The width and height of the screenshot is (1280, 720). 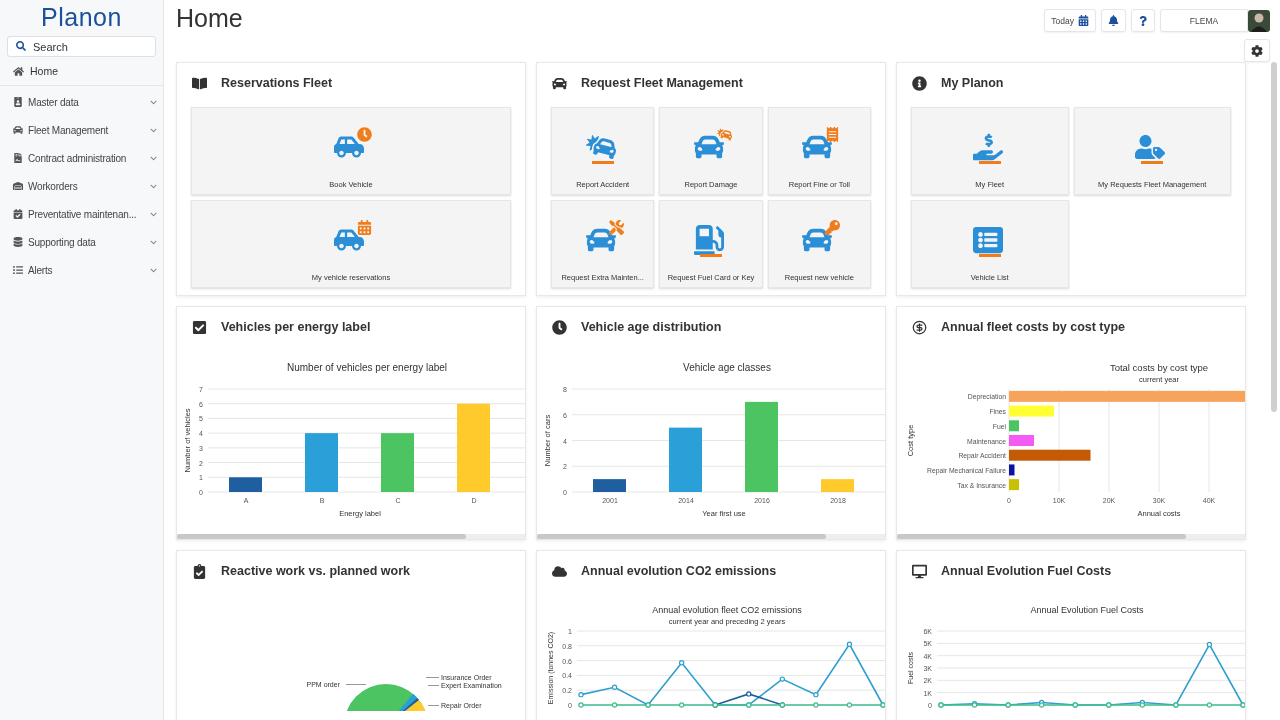 I want to click on panel-title: Reactive work vs. planned work, so click(x=315, y=571).